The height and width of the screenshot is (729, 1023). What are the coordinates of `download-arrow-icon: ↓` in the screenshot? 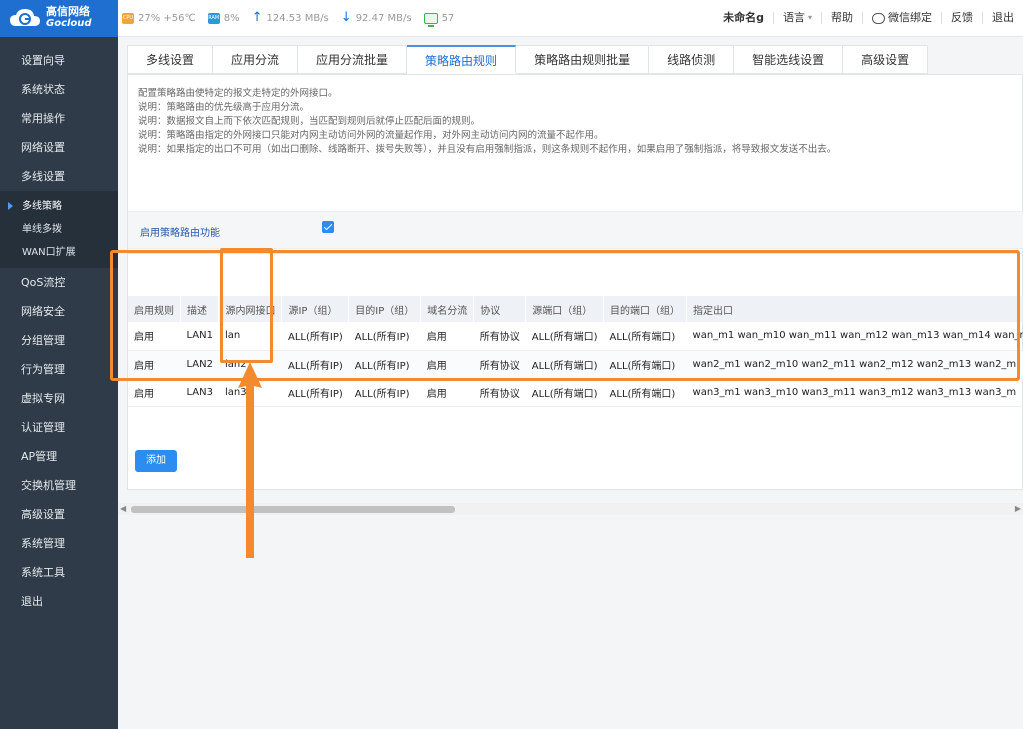 It's located at (346, 17).